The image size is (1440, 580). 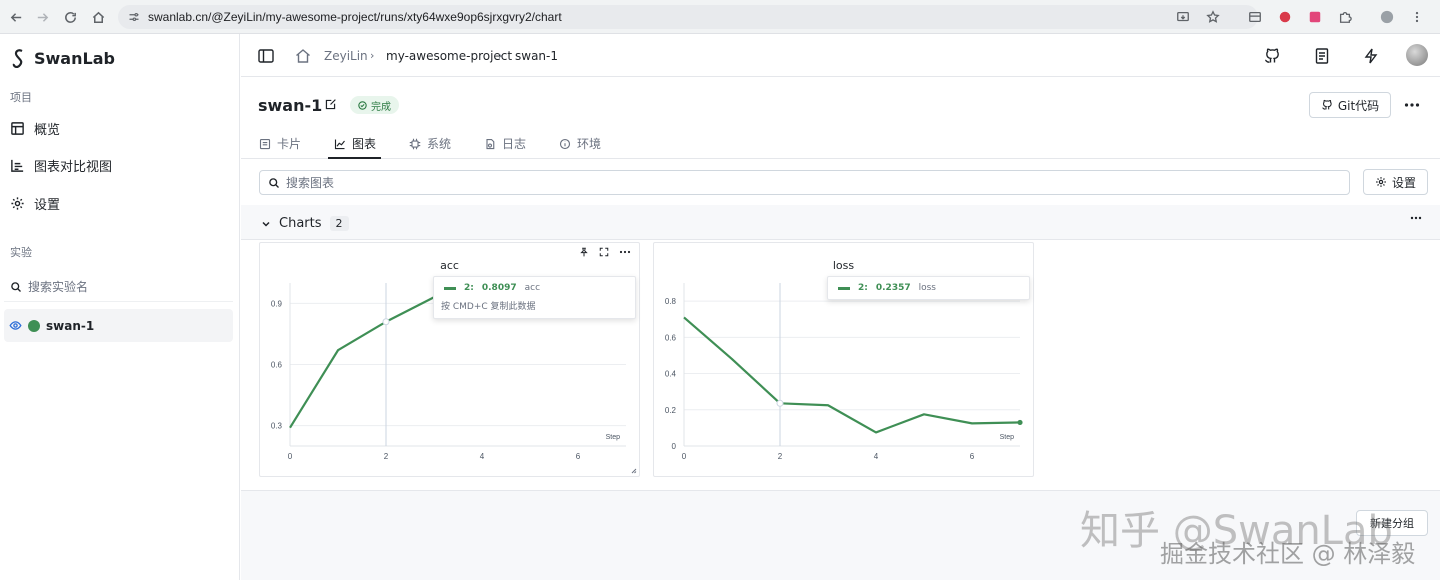 I want to click on x-tick-label: 0, so click(x=684, y=456).